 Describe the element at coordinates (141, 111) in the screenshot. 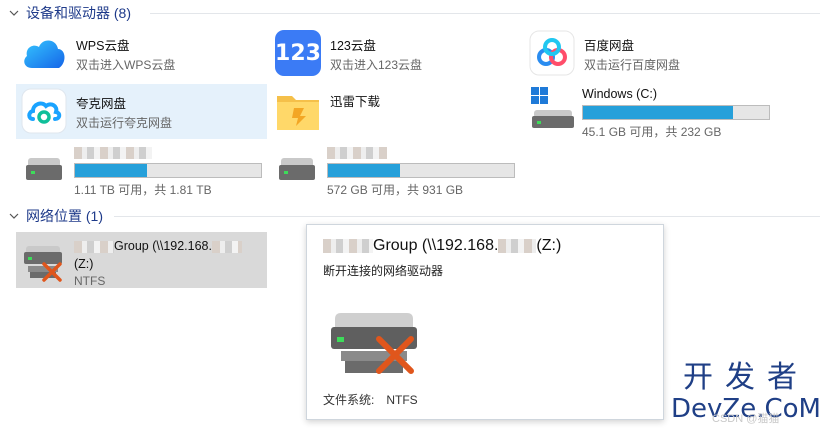

I see `drive-tile-quark: 夸克网盘 双击运行夸克网盘` at that location.